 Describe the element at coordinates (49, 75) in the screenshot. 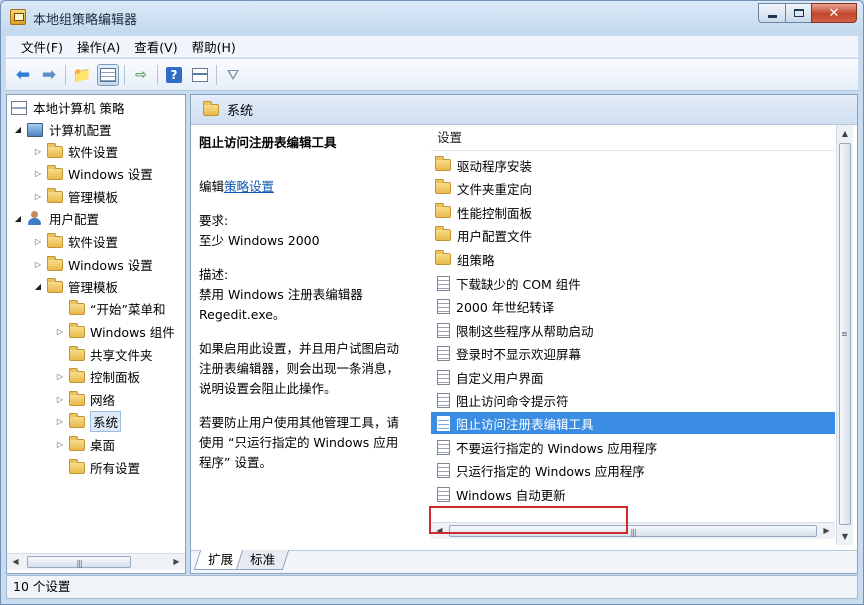

I see `forward-button: ➡` at that location.